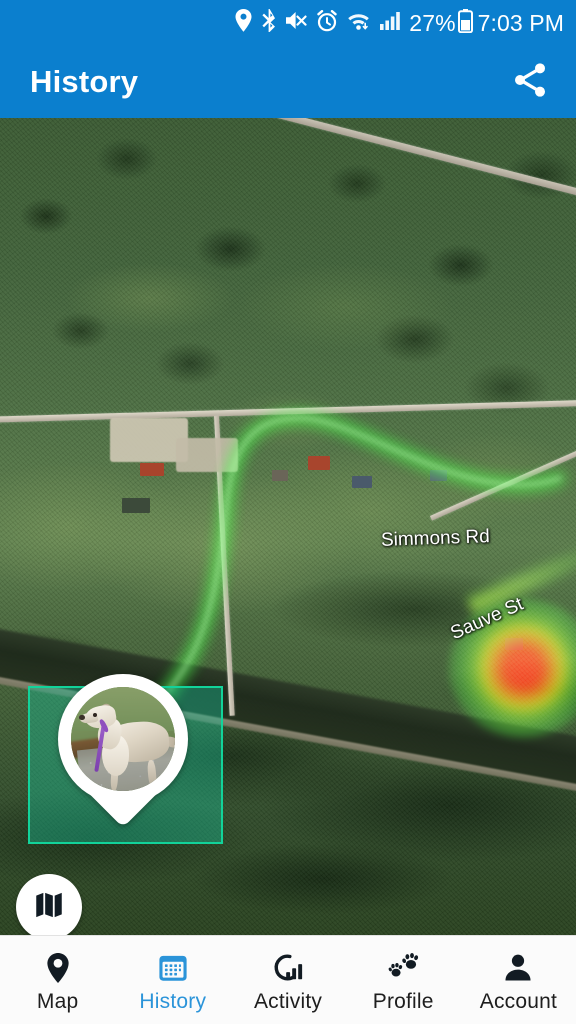  Describe the element at coordinates (57, 1001) in the screenshot. I see `nav-label-map: Map` at that location.